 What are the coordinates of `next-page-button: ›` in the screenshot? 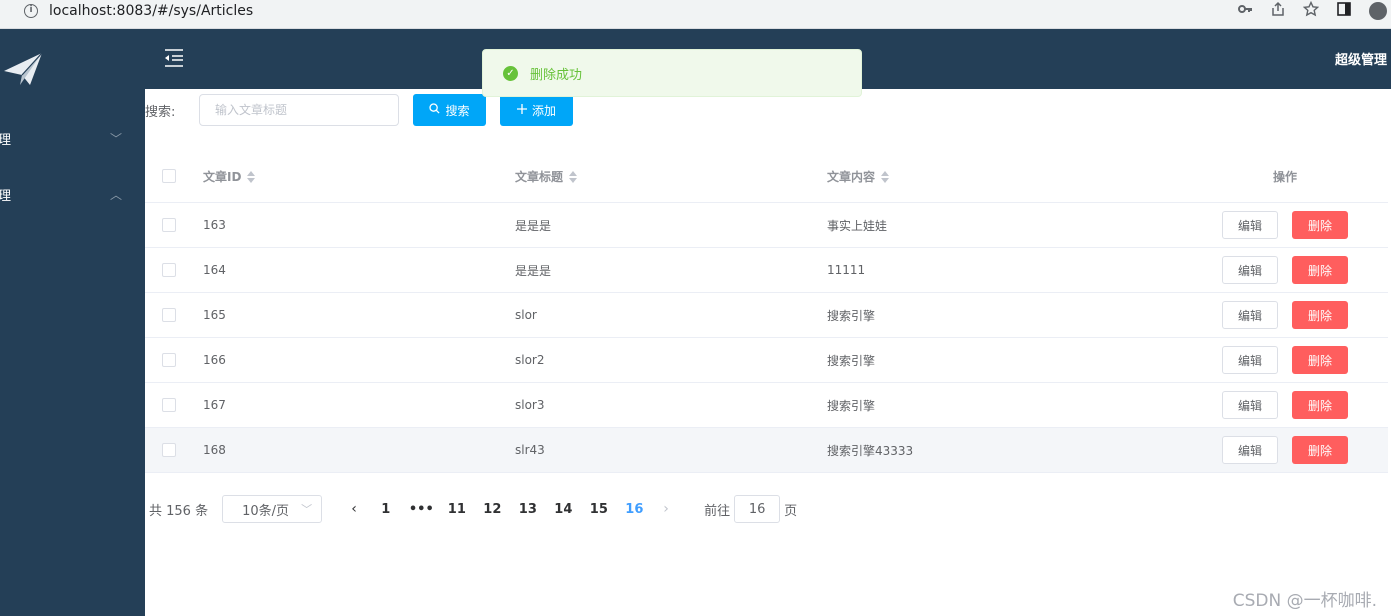 It's located at (666, 509).